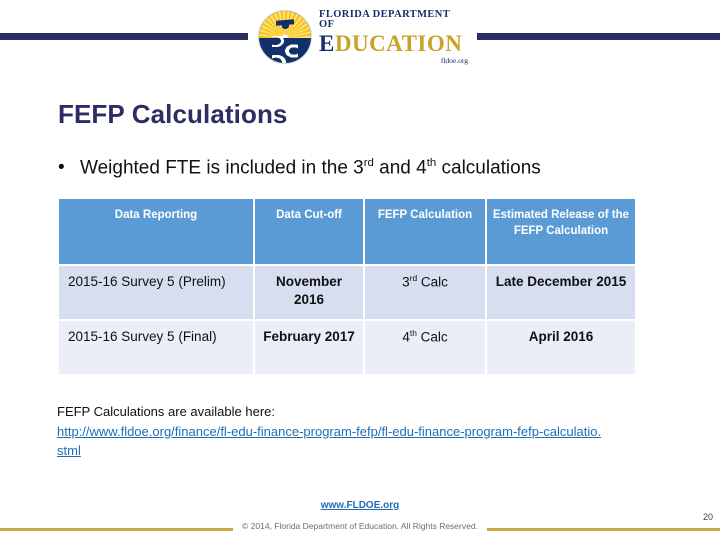 The height and width of the screenshot is (540, 720). I want to click on footer-site-link-wrap: www.FLDOE.org, so click(360, 505).